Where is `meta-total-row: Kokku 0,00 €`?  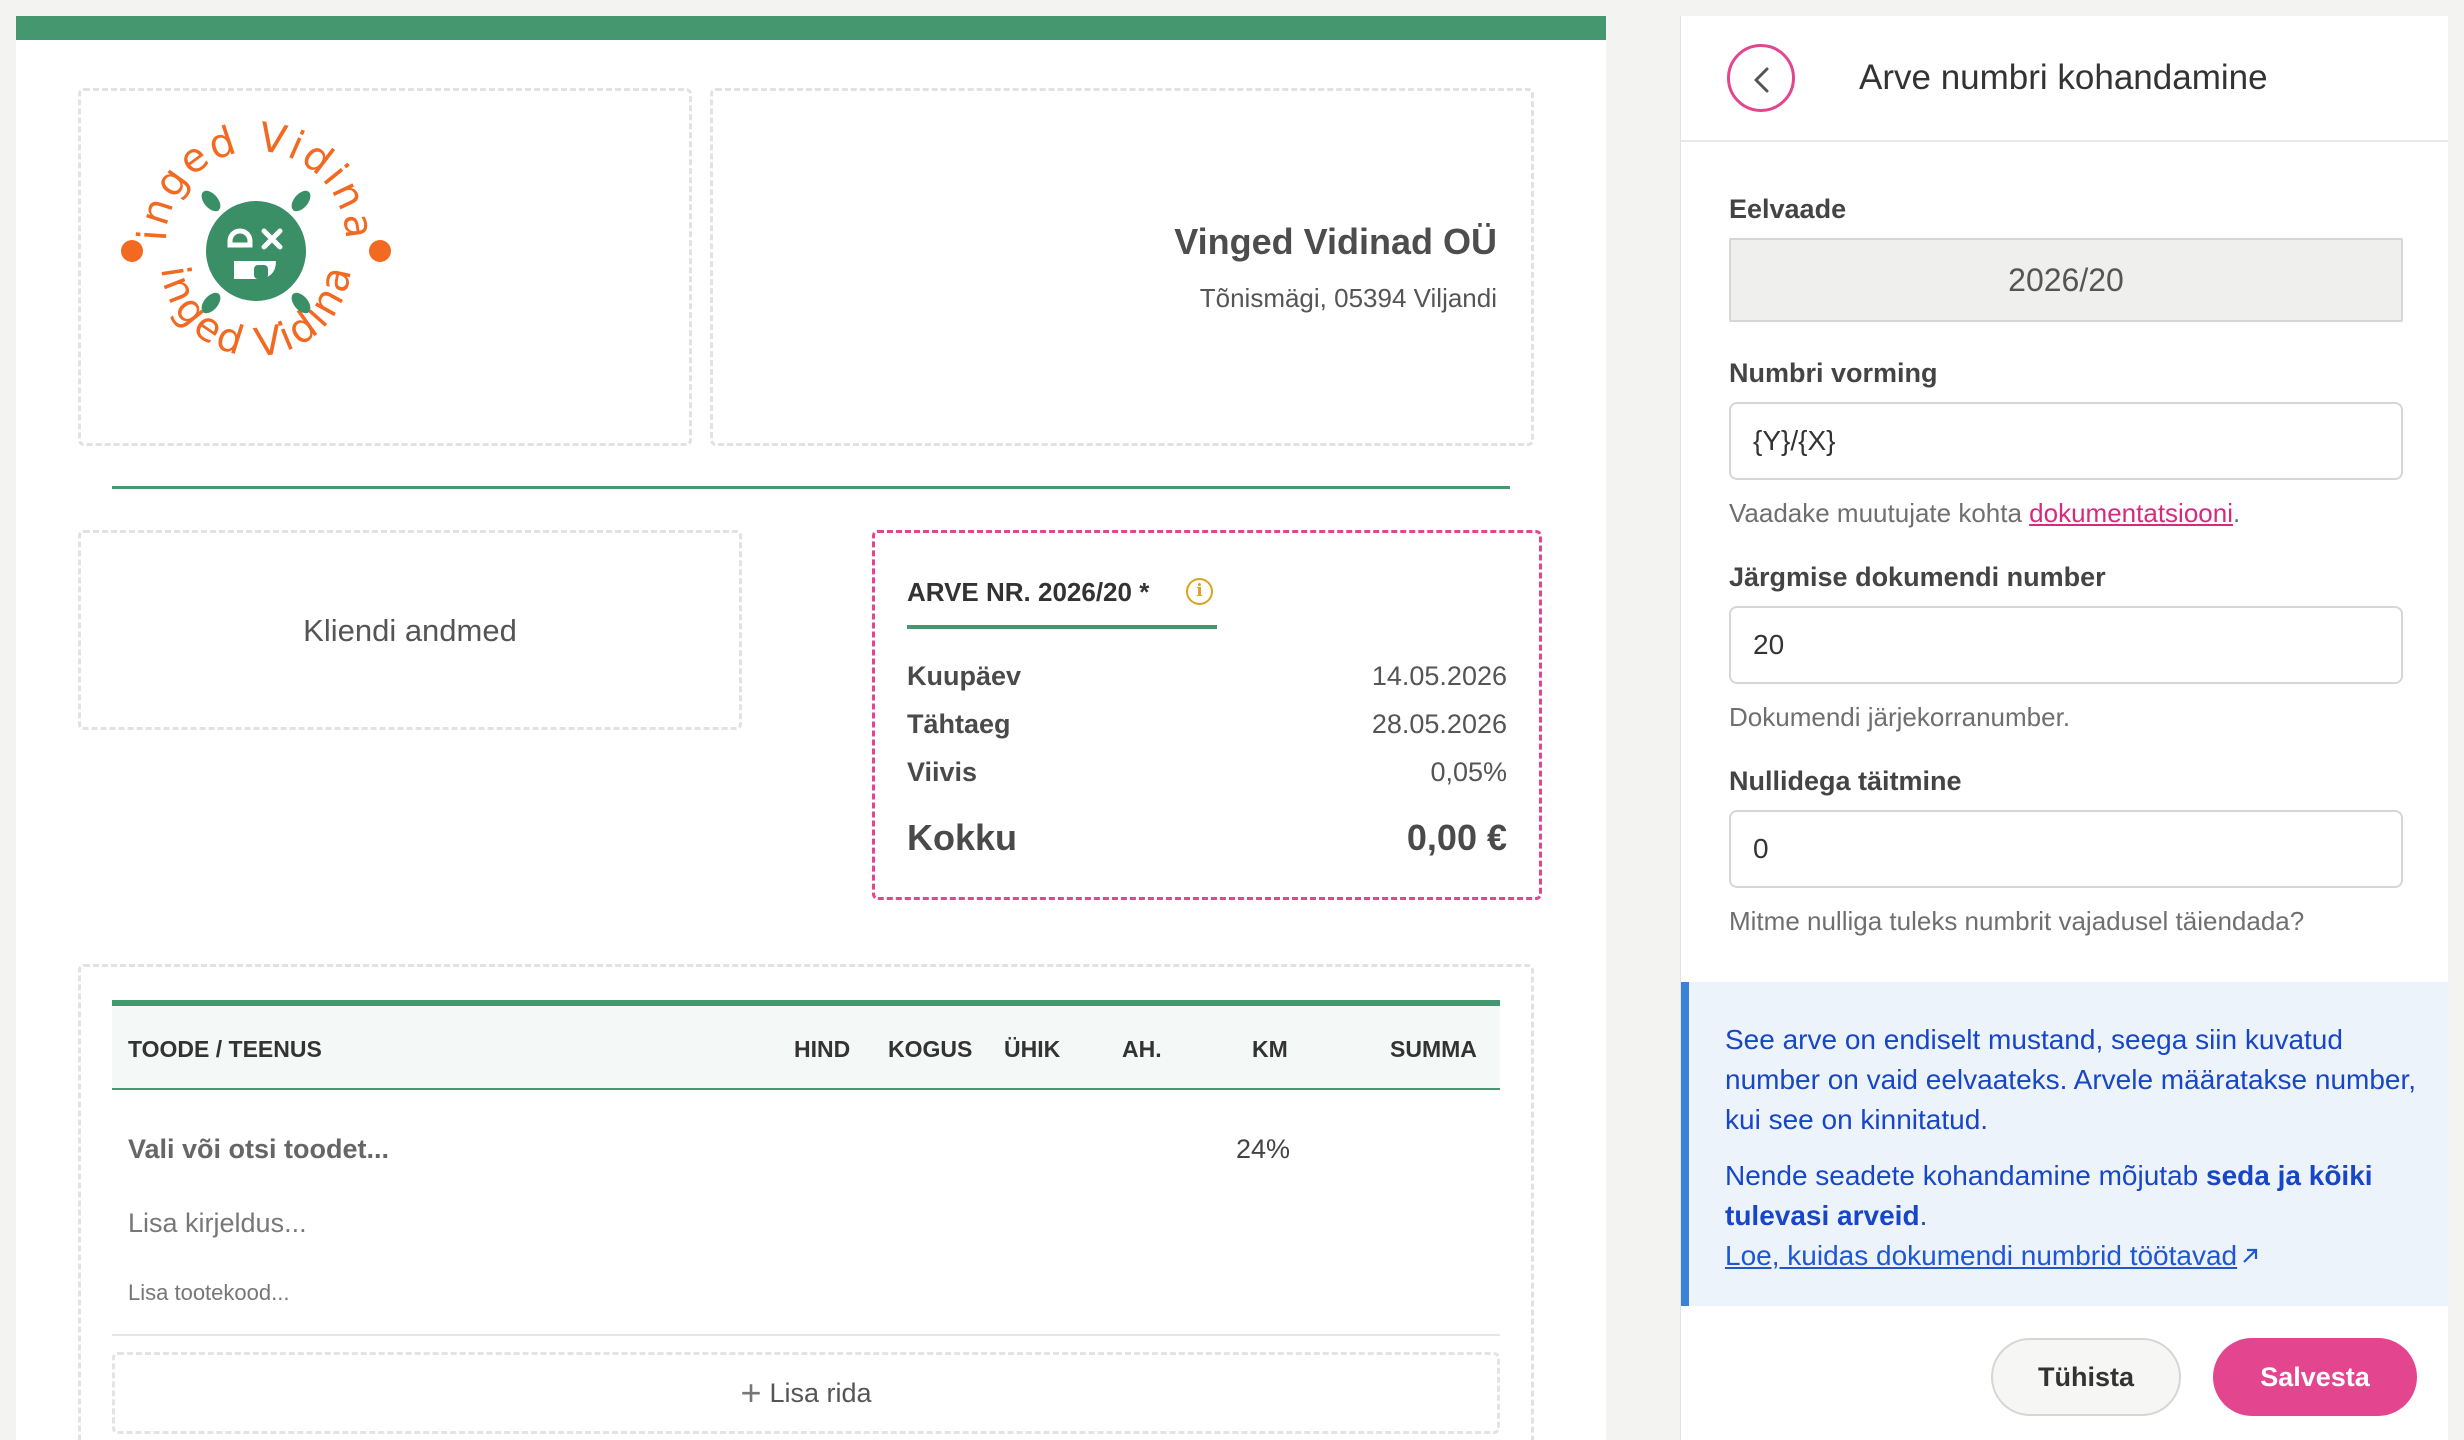 meta-total-row: Kokku 0,00 € is located at coordinates (1207, 838).